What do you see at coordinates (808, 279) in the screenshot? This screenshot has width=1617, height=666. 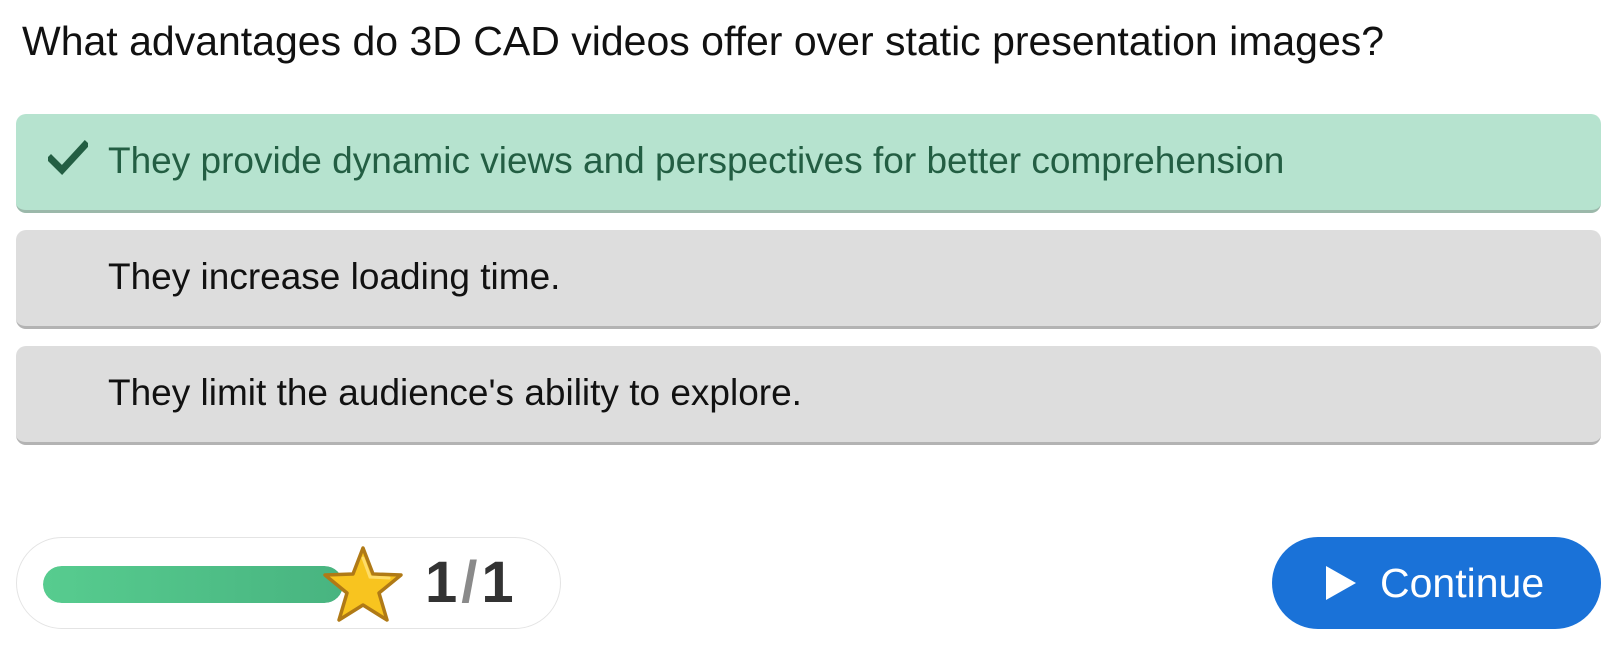 I see `answer-option: They increase loading time.` at bounding box center [808, 279].